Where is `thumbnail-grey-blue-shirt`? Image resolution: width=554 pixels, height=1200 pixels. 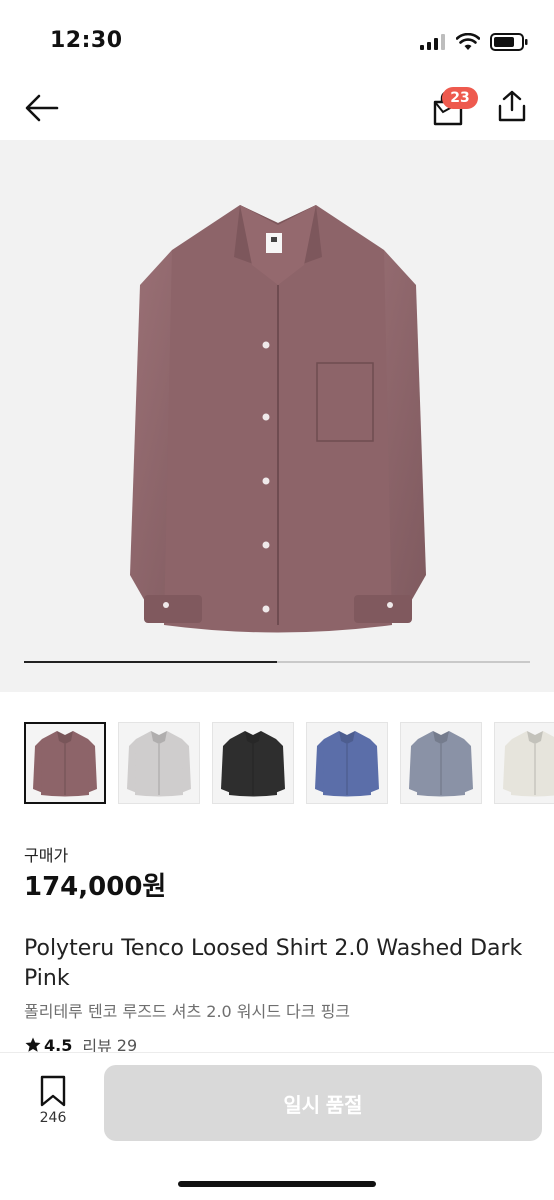 thumbnail-grey-blue-shirt is located at coordinates (441, 763).